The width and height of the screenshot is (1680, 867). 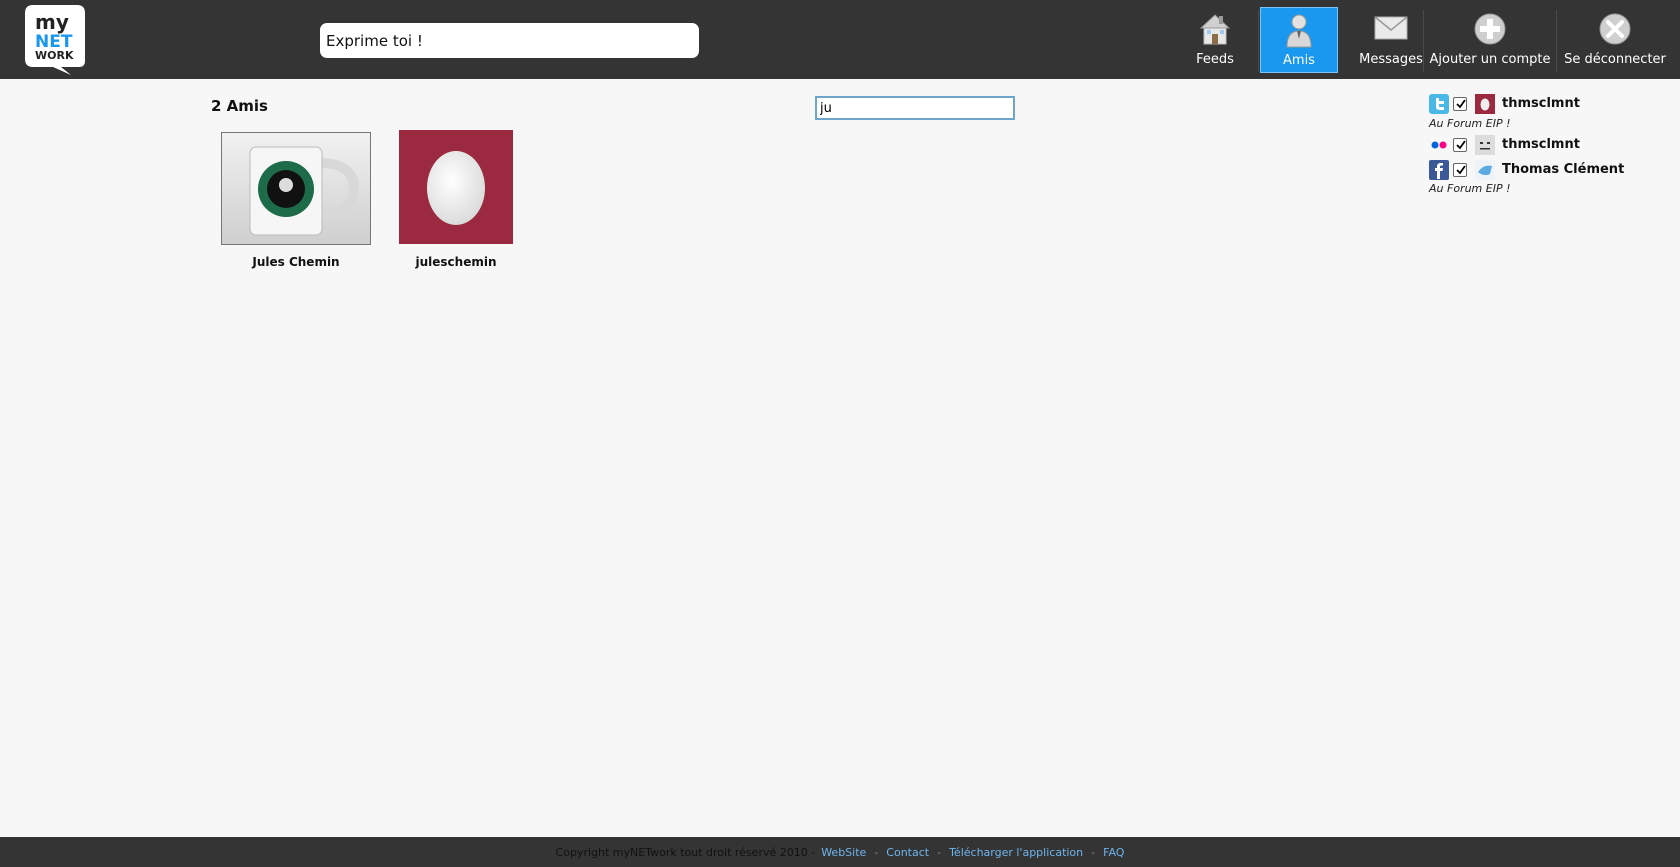 I want to click on nav-feeds: Feeds, so click(x=1215, y=40).